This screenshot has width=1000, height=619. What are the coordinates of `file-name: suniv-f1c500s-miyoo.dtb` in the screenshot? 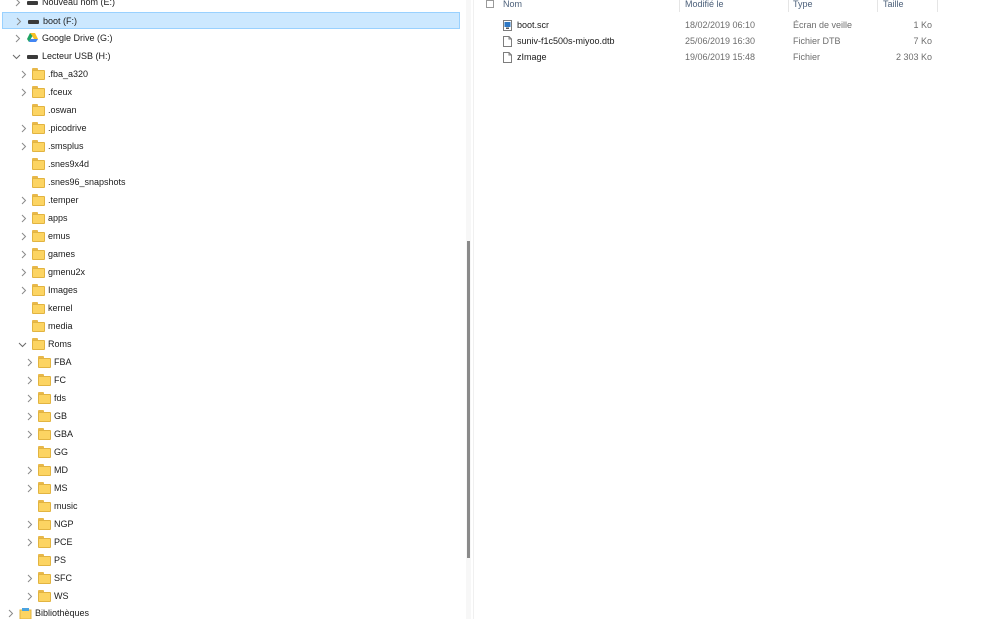 It's located at (566, 41).